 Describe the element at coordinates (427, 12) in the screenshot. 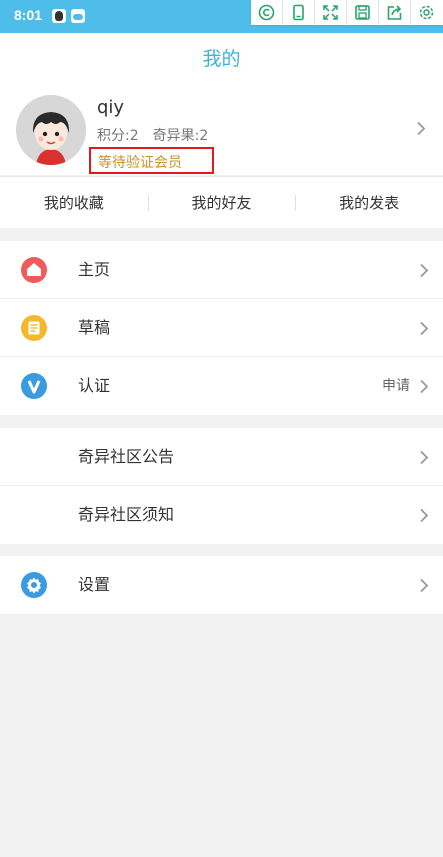

I see `settings-gear-icon` at that location.